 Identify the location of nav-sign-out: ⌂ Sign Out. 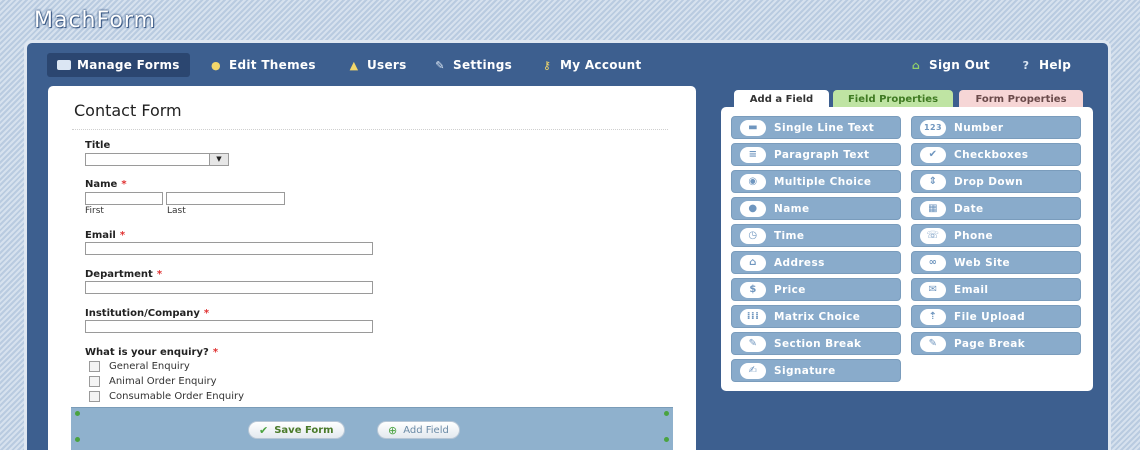
(949, 65).